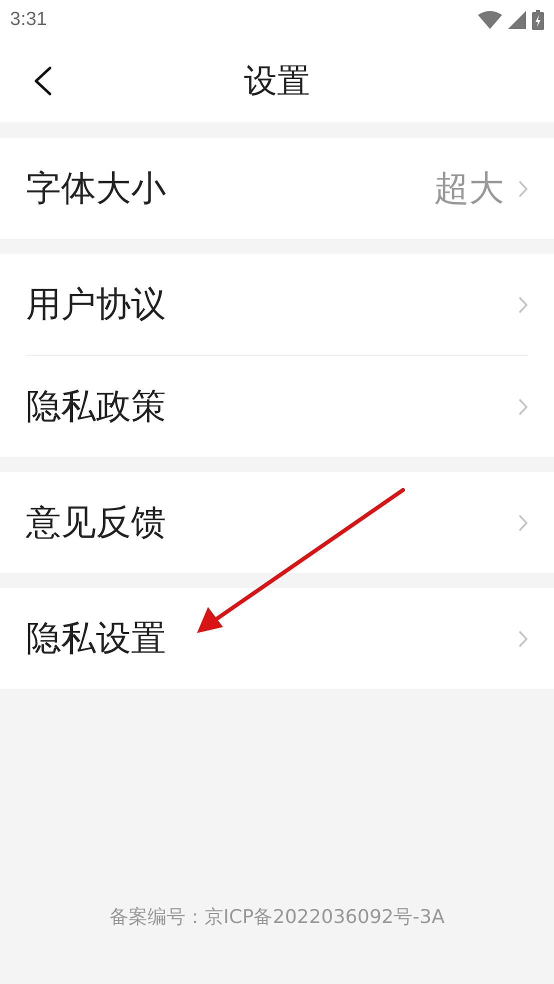  I want to click on wifi-icon, so click(490, 20).